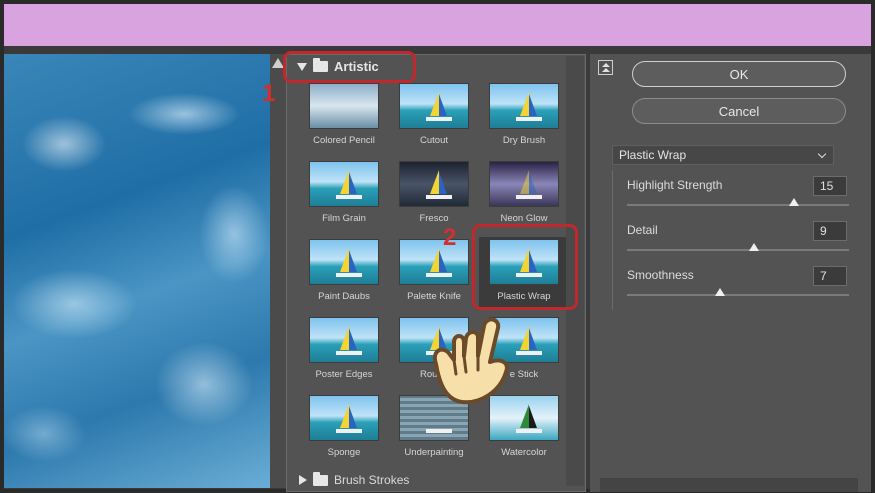 The image size is (875, 493). What do you see at coordinates (344, 296) in the screenshot?
I see `filter-label: Paint Daubs` at bounding box center [344, 296].